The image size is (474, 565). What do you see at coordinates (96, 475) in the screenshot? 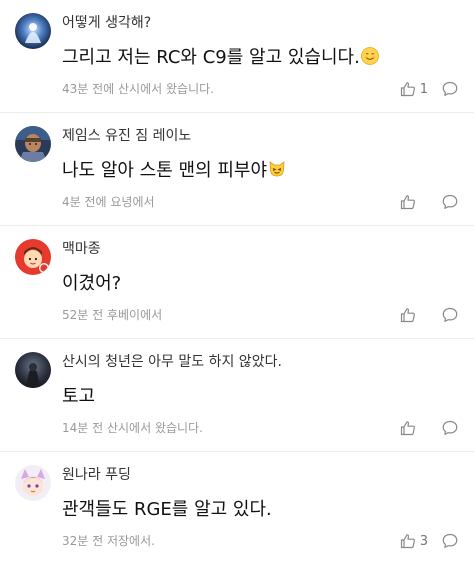
I see `comment-author: 원나라 푸딩` at bounding box center [96, 475].